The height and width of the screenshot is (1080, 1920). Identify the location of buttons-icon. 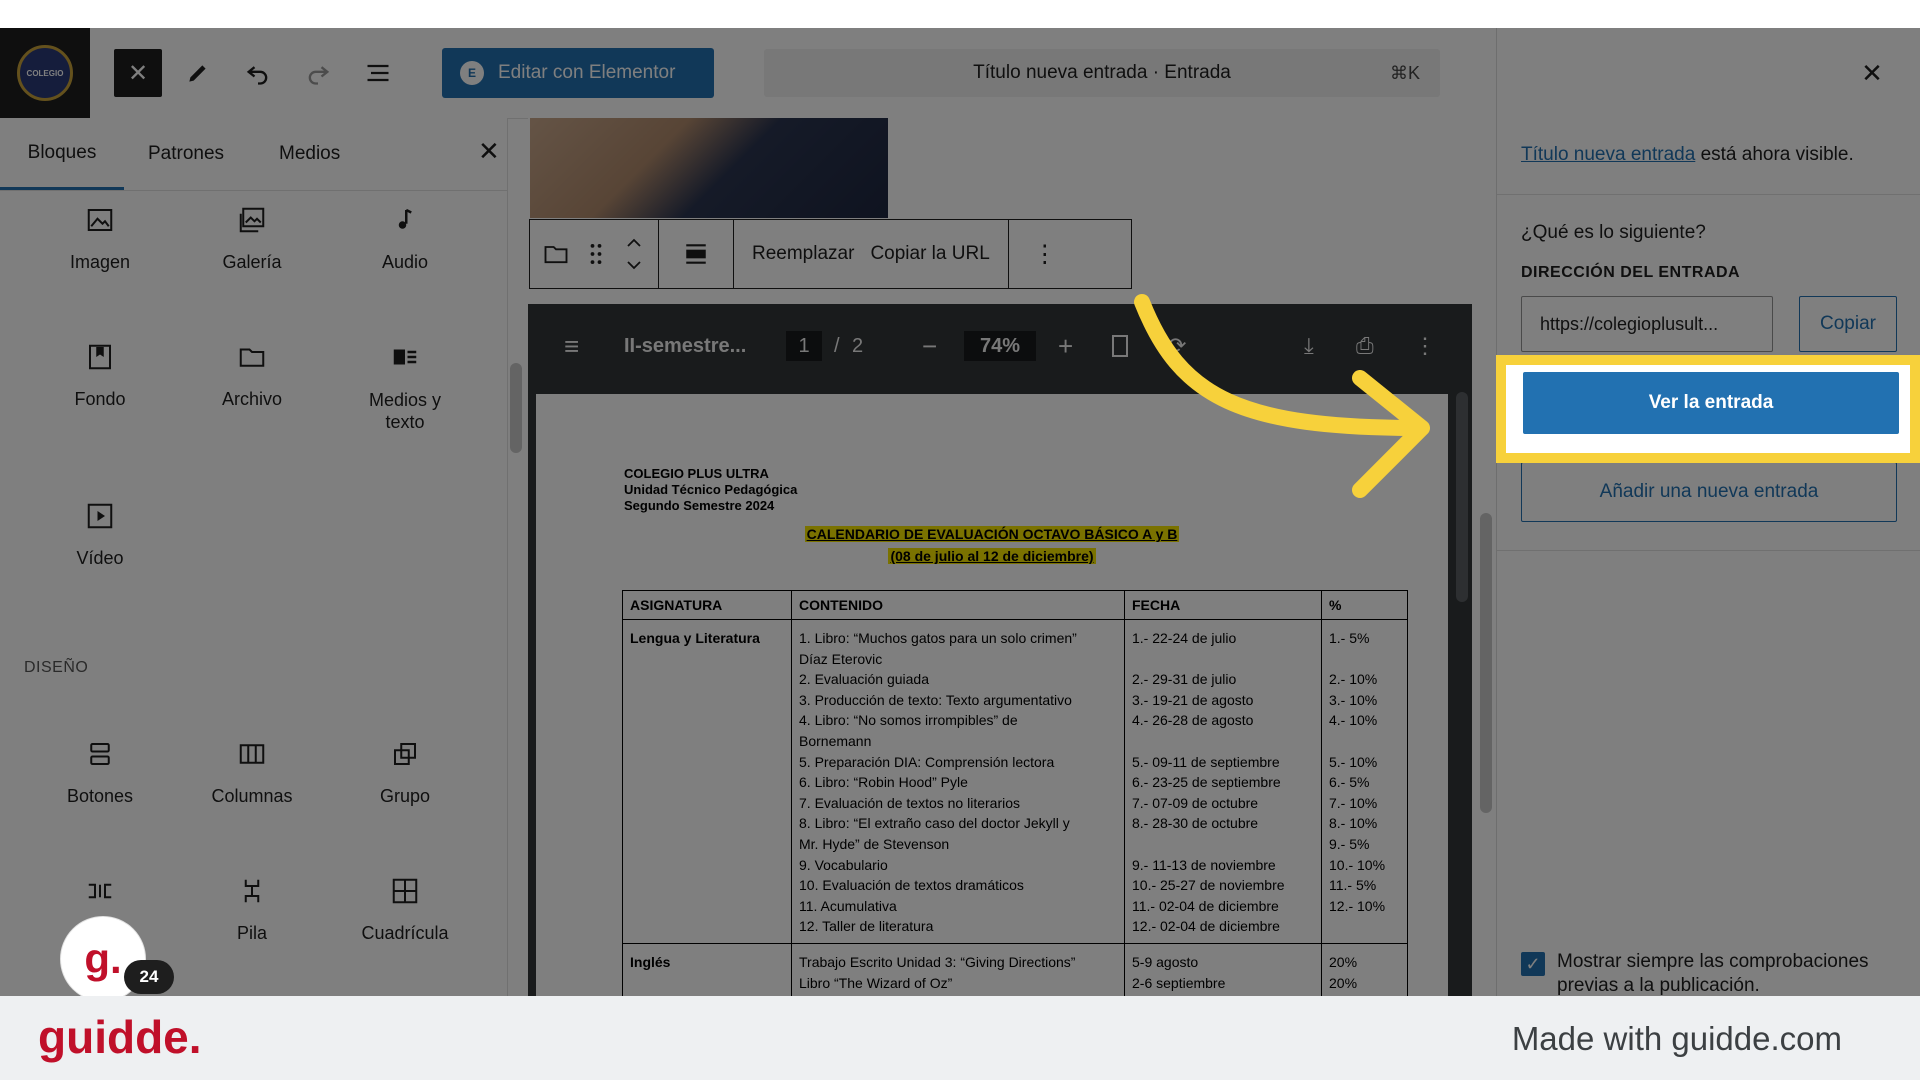
(100, 754).